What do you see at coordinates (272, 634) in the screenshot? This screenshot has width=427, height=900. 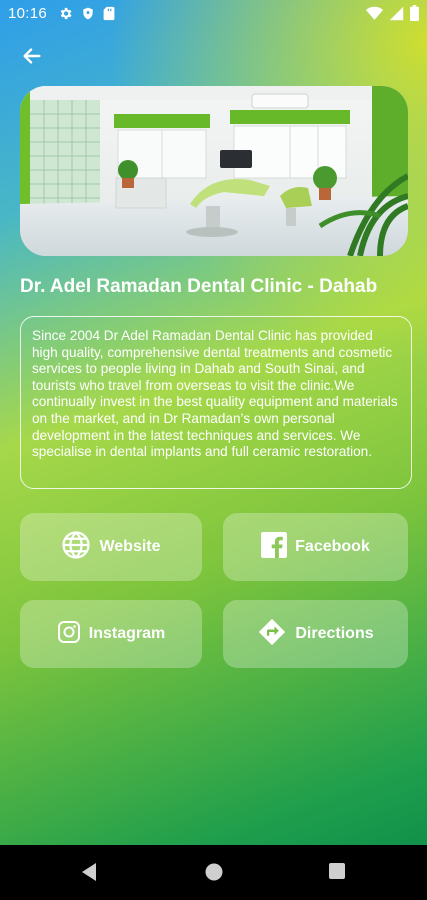 I see `directions-icon` at bounding box center [272, 634].